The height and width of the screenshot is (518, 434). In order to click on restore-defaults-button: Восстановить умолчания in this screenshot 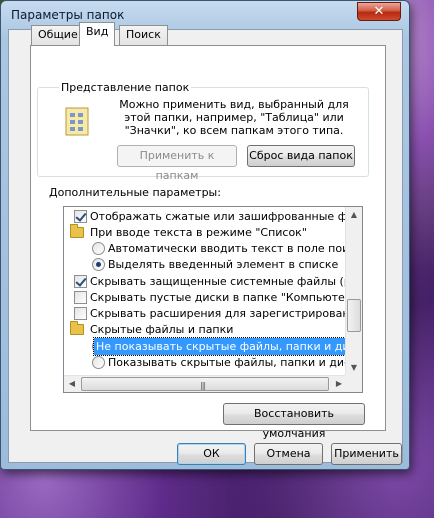, I will do `click(294, 421)`.